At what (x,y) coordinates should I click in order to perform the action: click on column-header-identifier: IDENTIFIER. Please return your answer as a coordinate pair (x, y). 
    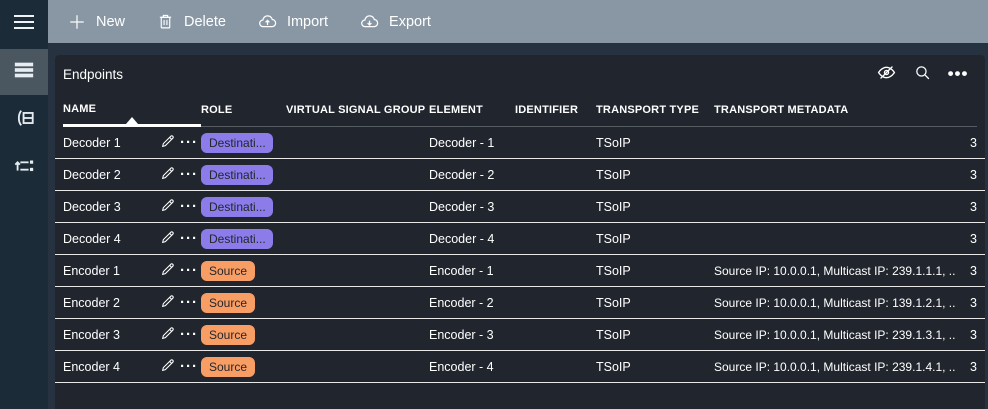
    Looking at the image, I should click on (555, 110).